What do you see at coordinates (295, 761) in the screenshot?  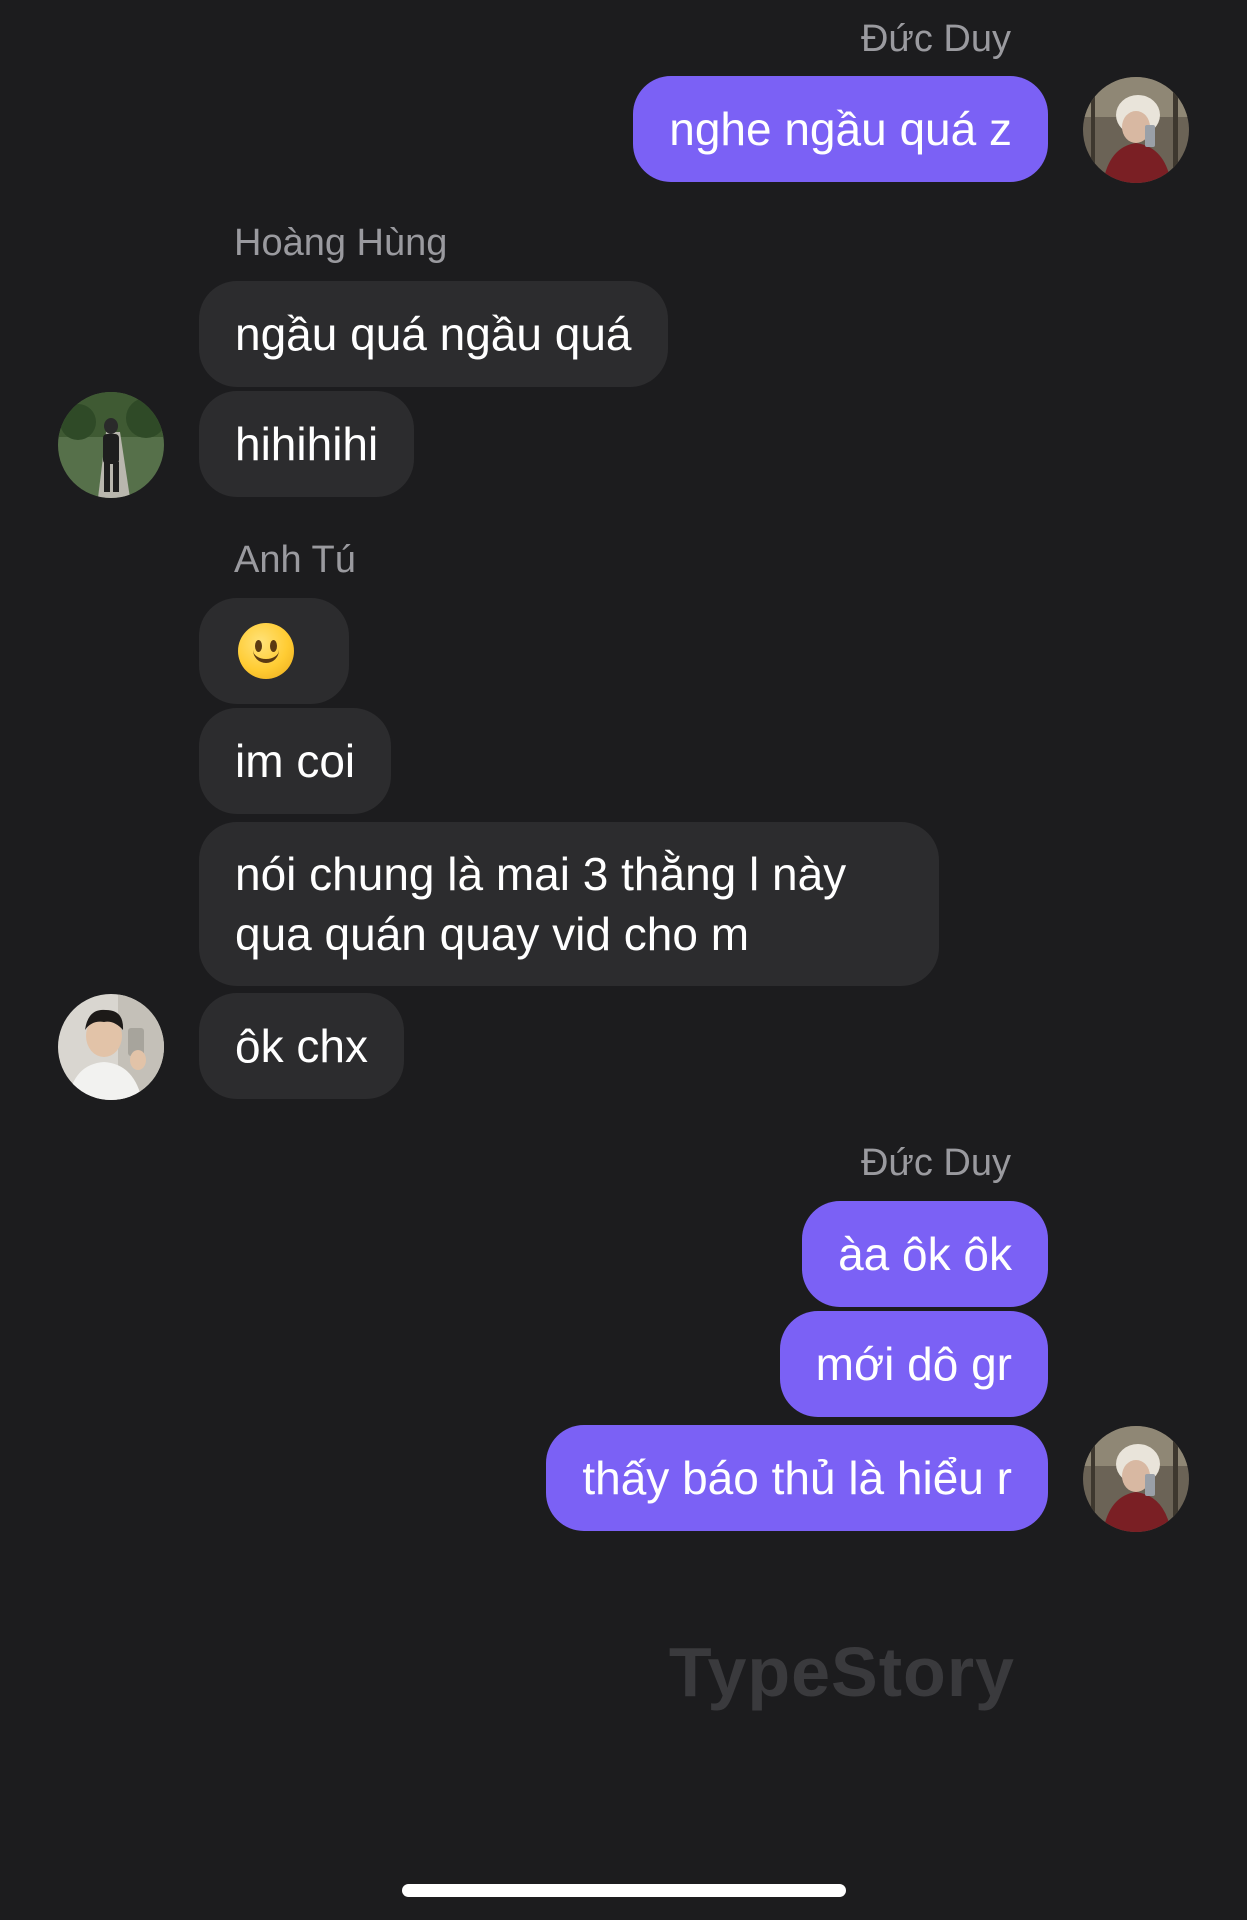 I see `message-bubble-incoming: im coi` at bounding box center [295, 761].